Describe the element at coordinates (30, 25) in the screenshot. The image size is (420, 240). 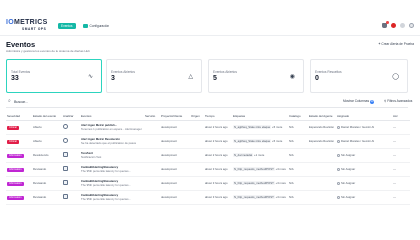
I see `app-logo: IOMETRICS SMART OPS` at that location.